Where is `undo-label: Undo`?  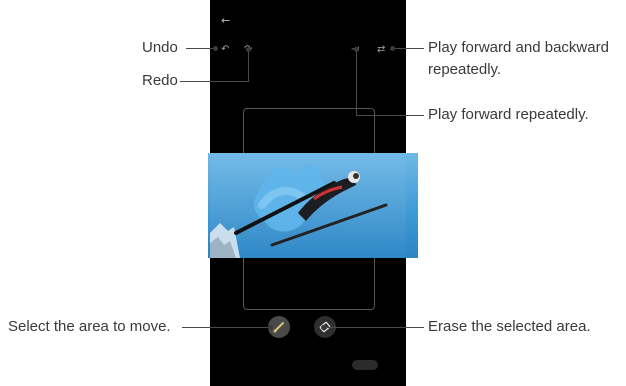 undo-label: Undo is located at coordinates (160, 47).